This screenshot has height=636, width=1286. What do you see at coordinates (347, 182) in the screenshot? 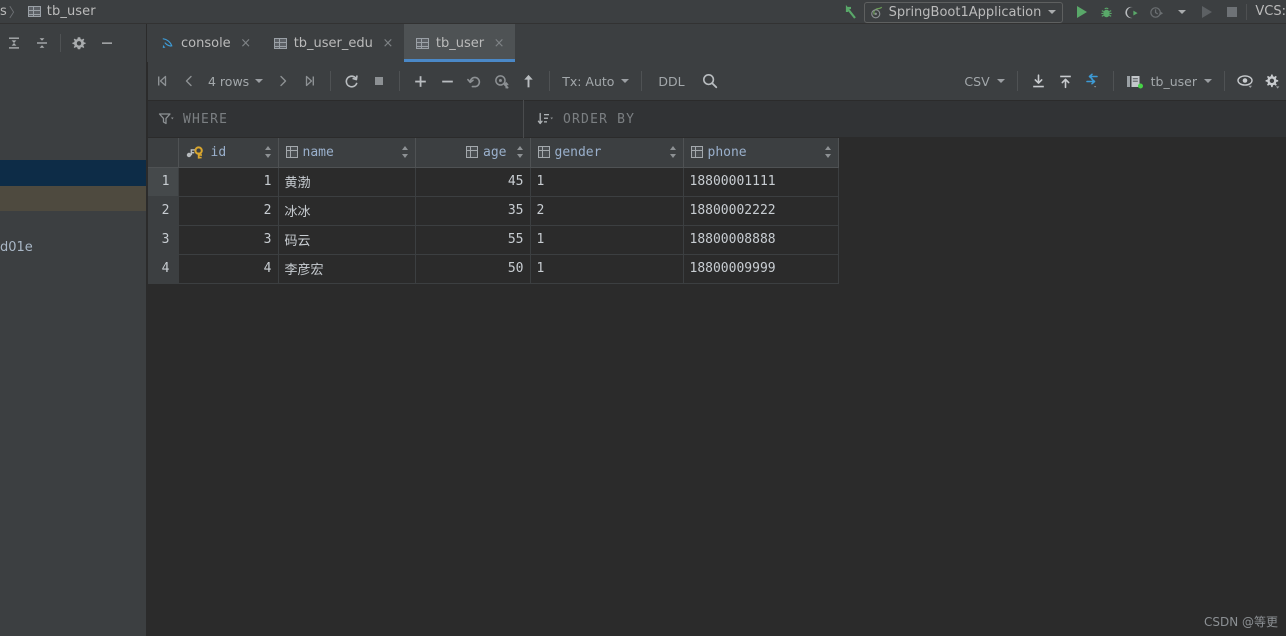
I see `cell-name: 黄渤` at bounding box center [347, 182].